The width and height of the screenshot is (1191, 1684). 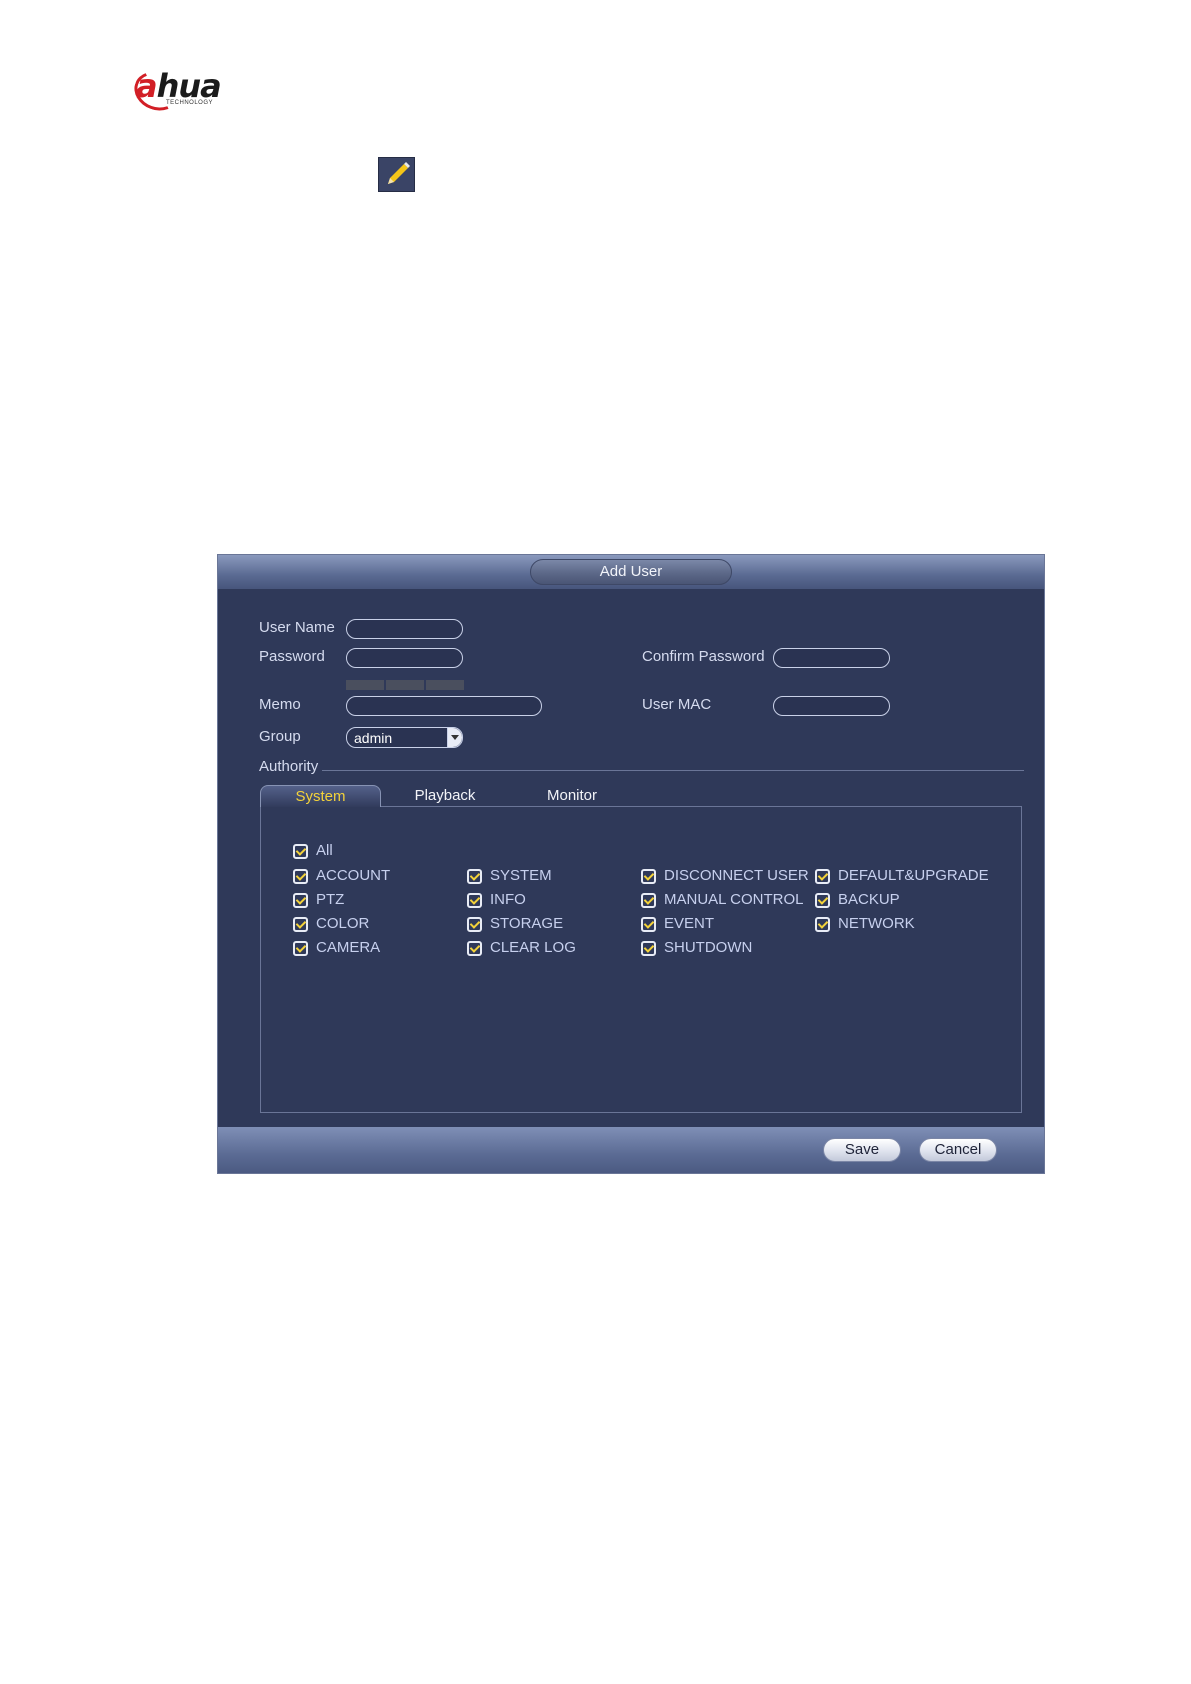 I want to click on dialog-title: Add User, so click(x=631, y=572).